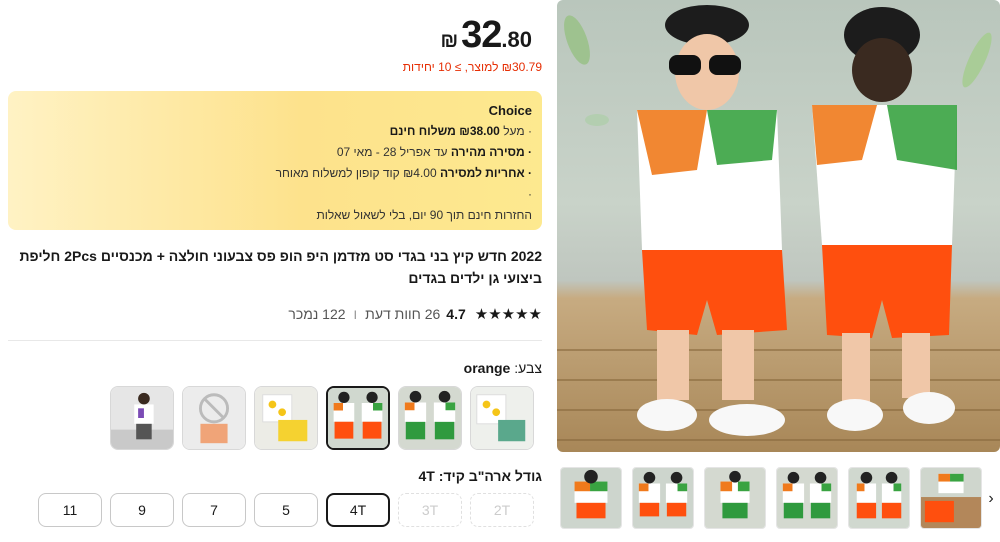 The width and height of the screenshot is (1000, 542). Describe the element at coordinates (515, 131) in the screenshot. I see `free-shipping-prefix: · מעל` at that location.